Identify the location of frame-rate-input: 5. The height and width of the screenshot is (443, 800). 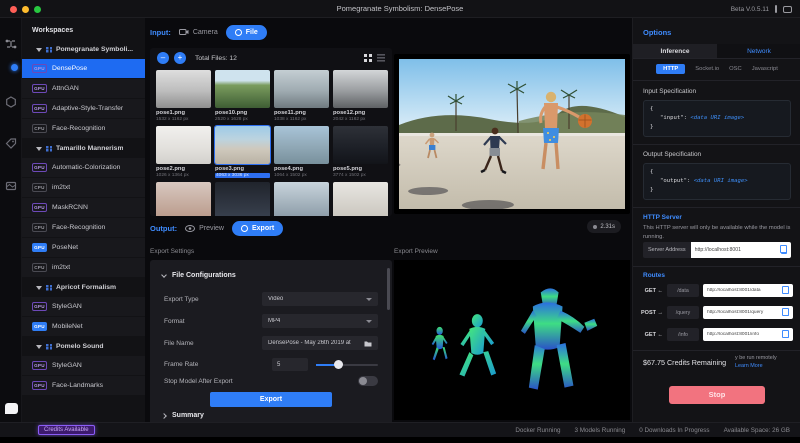
(290, 364).